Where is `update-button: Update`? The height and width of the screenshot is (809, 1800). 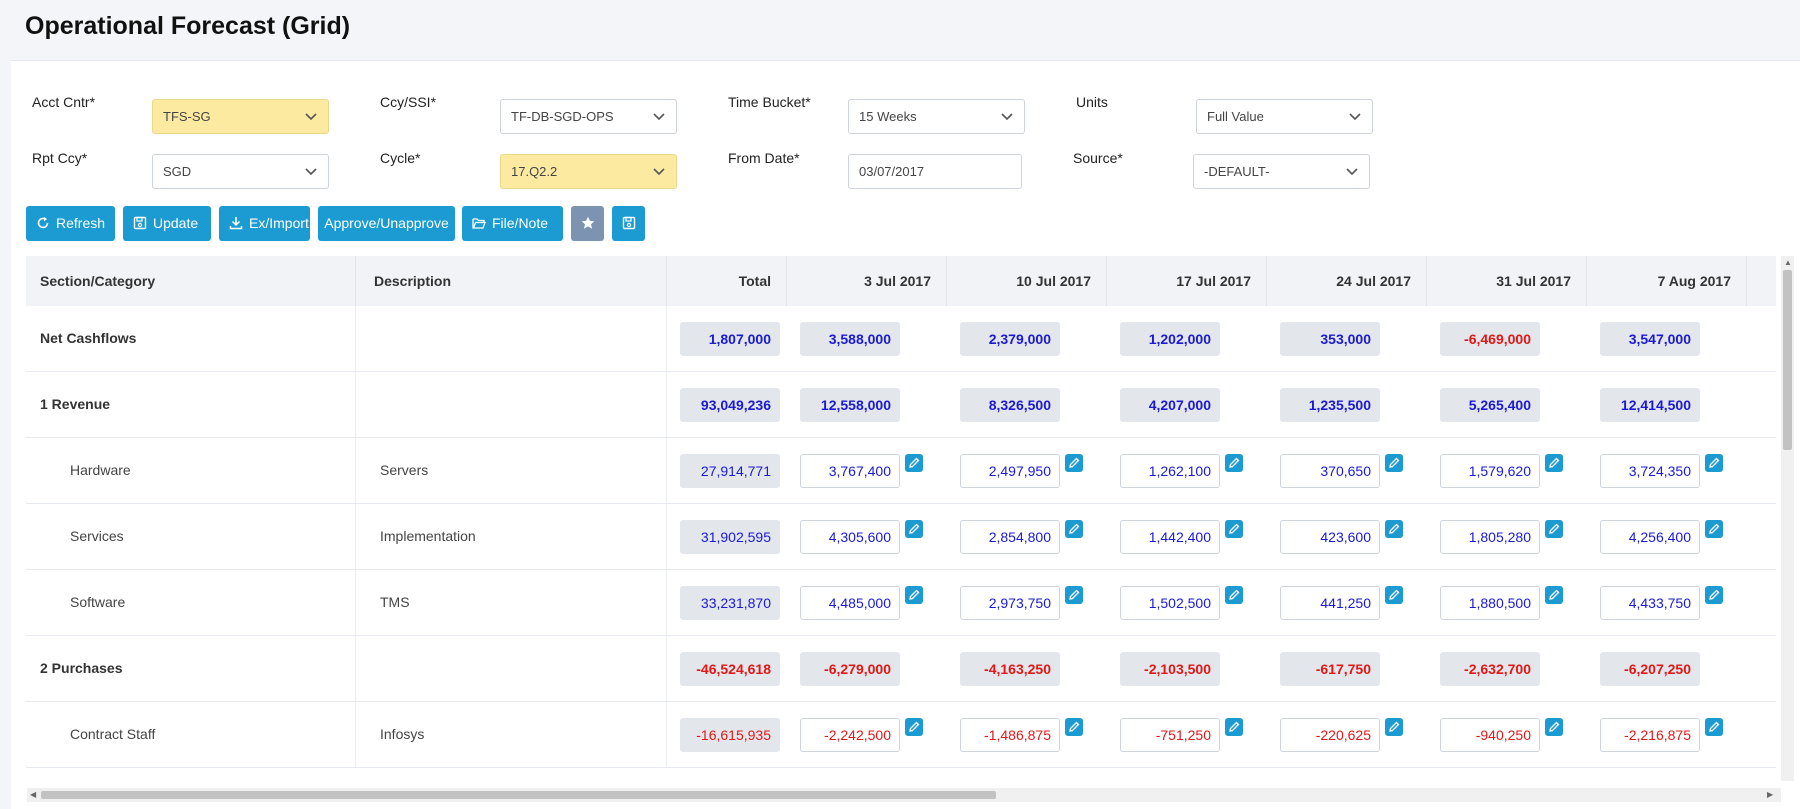 update-button: Update is located at coordinates (167, 223).